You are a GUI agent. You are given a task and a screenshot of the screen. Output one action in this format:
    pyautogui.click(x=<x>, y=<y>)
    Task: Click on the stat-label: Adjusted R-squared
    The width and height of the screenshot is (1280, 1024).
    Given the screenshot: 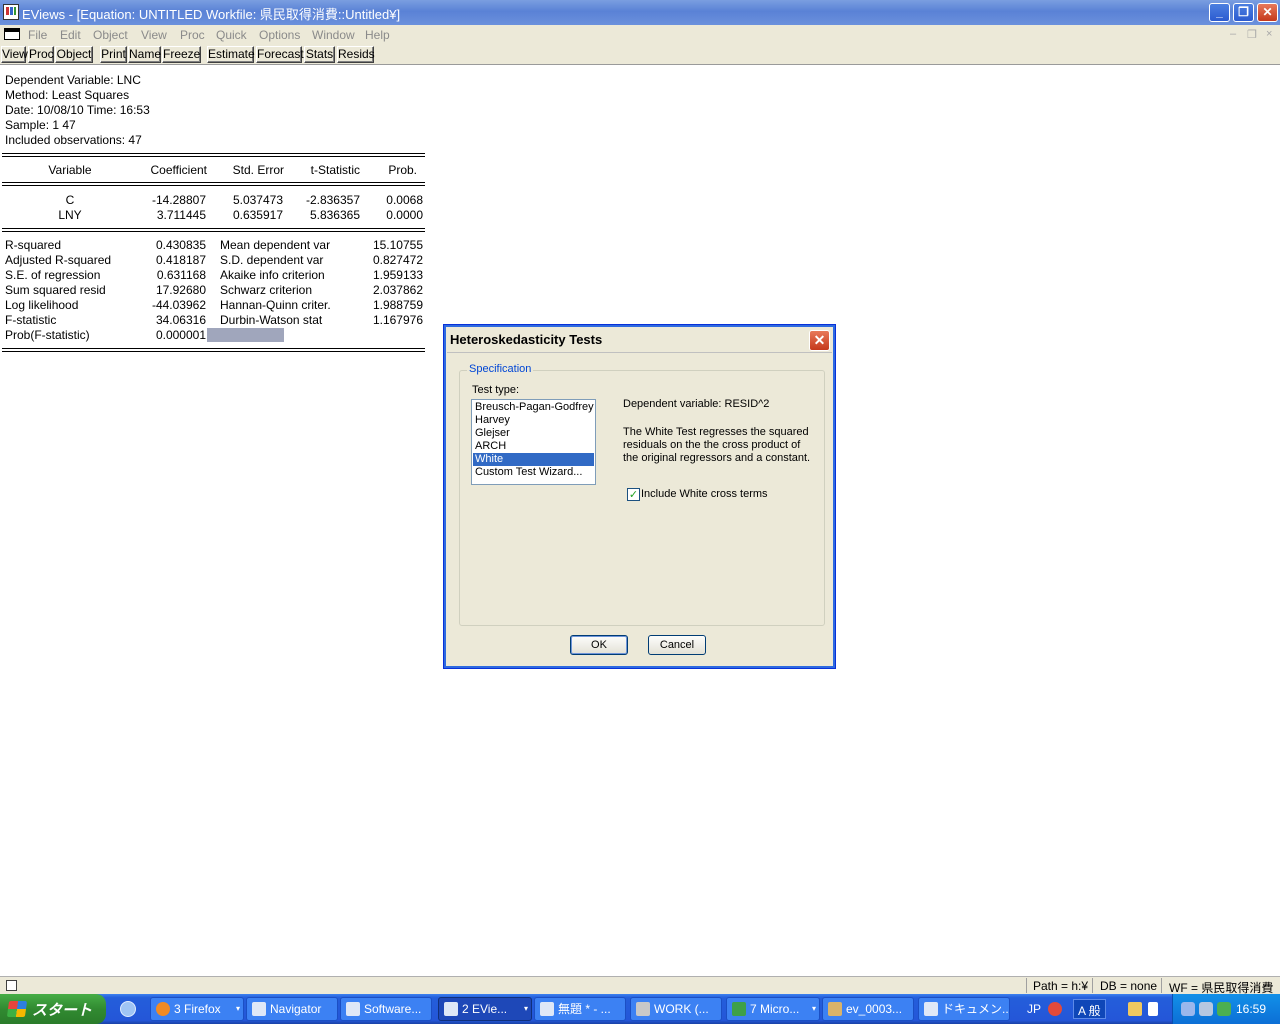 What is the action you would take?
    pyautogui.click(x=58, y=260)
    